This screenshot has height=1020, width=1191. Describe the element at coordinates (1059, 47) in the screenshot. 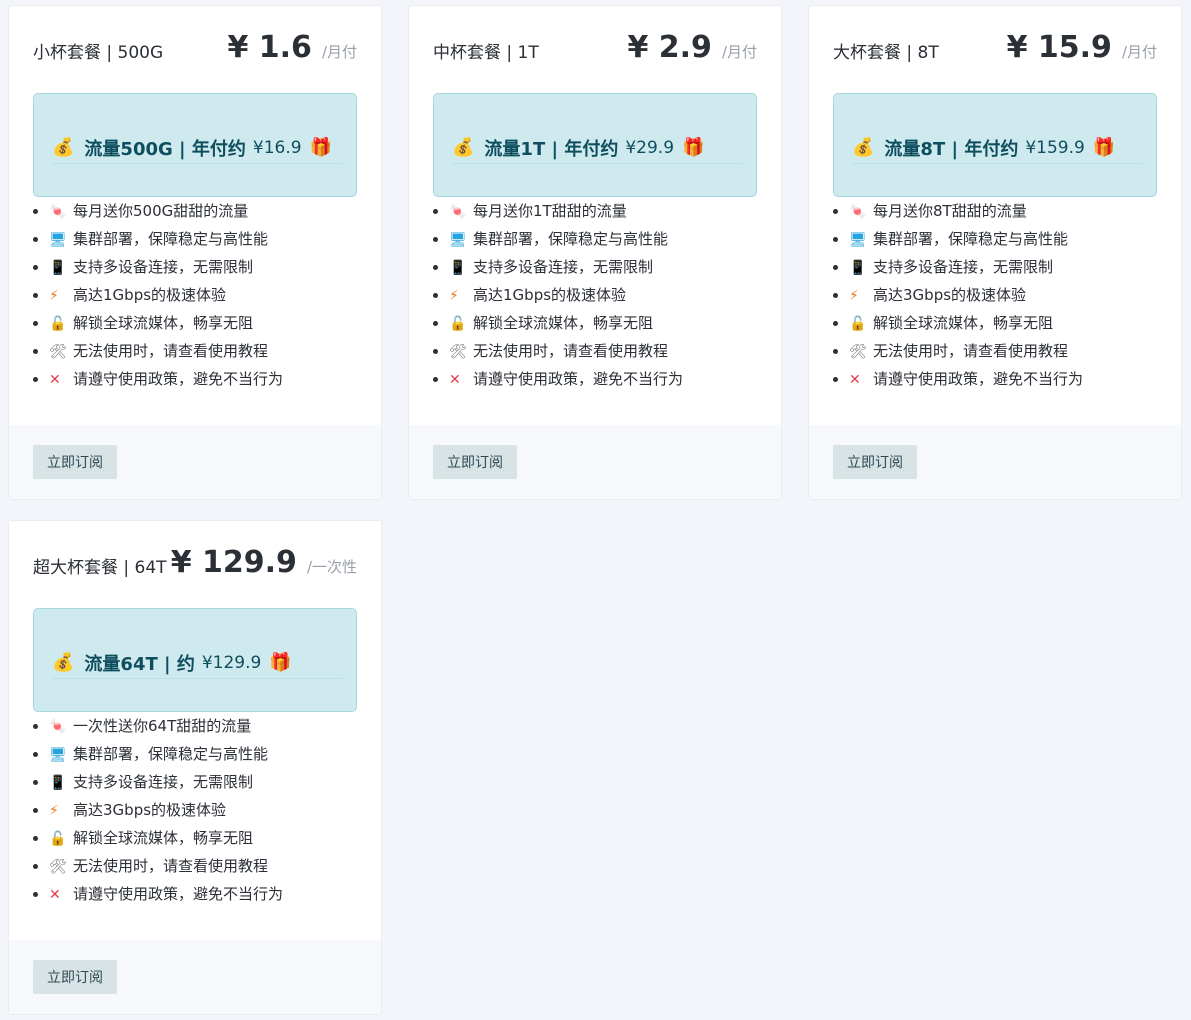

I see `plan-price: ¥ 15.9` at that location.